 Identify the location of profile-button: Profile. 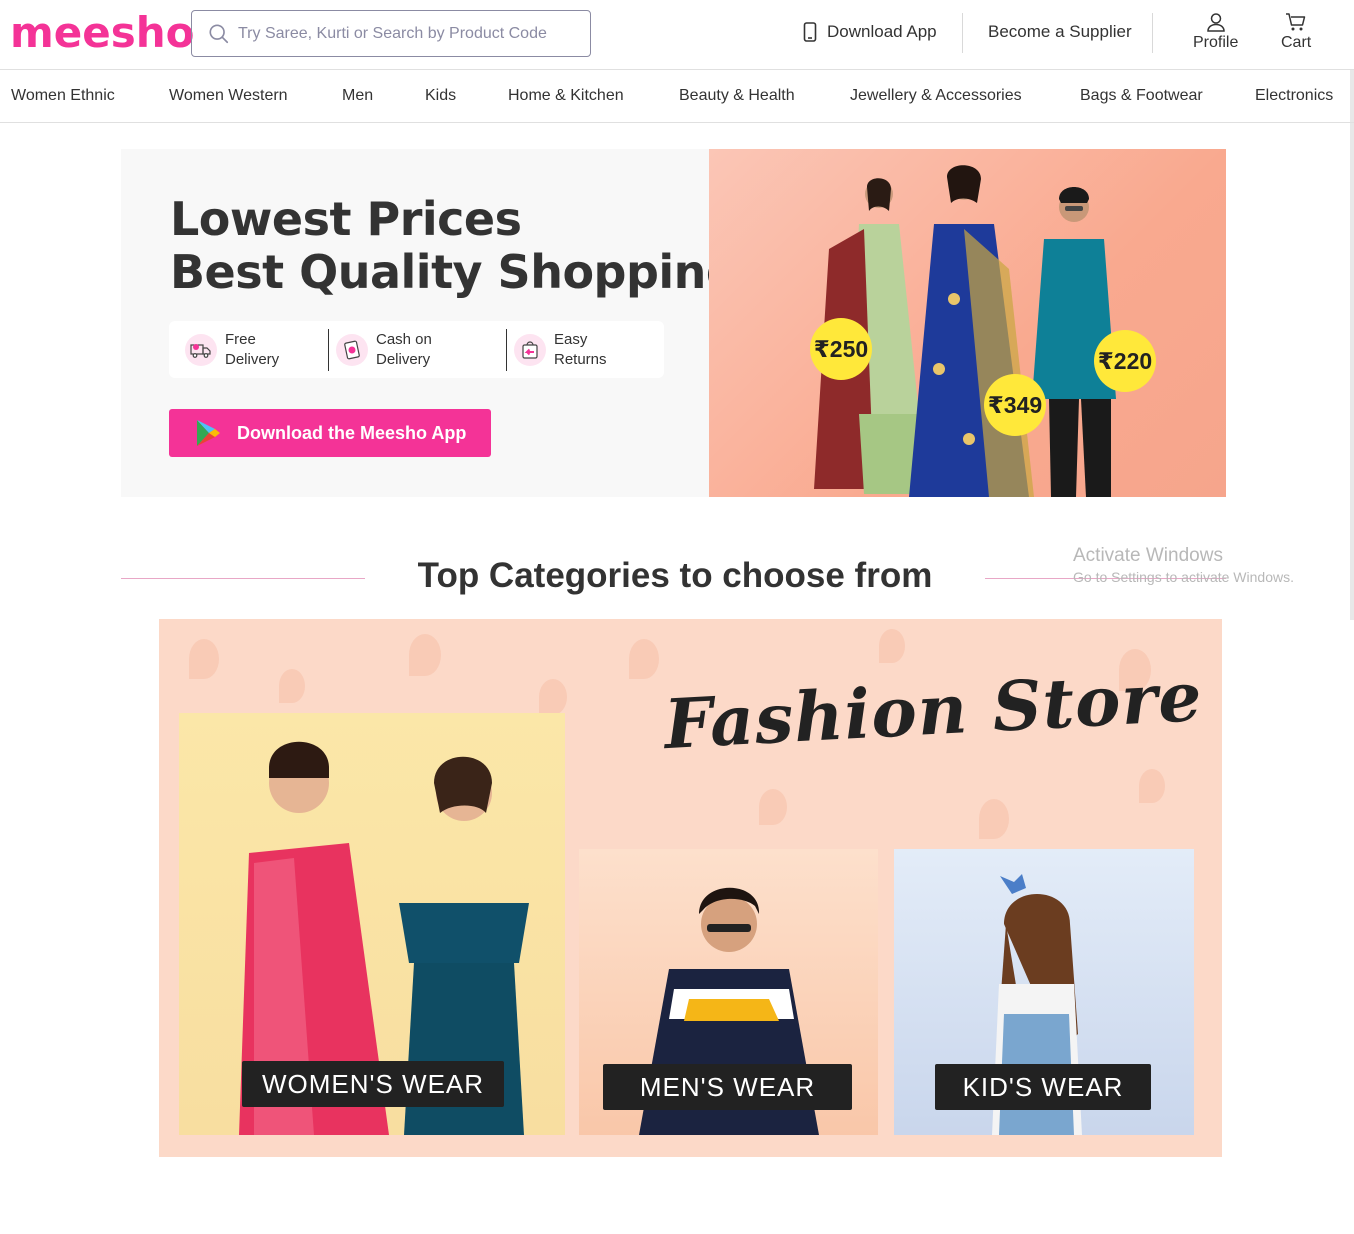
(1215, 32).